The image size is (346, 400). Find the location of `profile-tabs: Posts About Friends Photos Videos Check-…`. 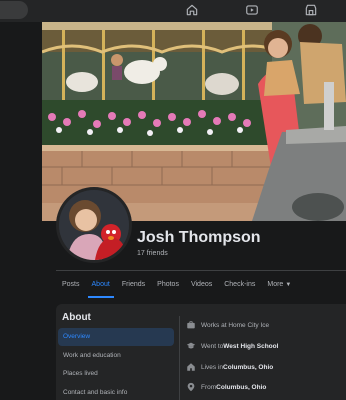

profile-tabs: Posts About Friends Photos Videos Check-… is located at coordinates (176, 285).